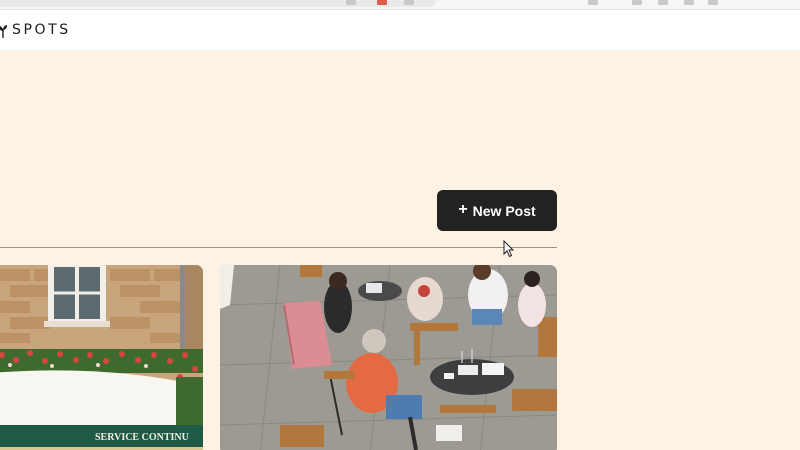  I want to click on plus-icon: +, so click(463, 209).